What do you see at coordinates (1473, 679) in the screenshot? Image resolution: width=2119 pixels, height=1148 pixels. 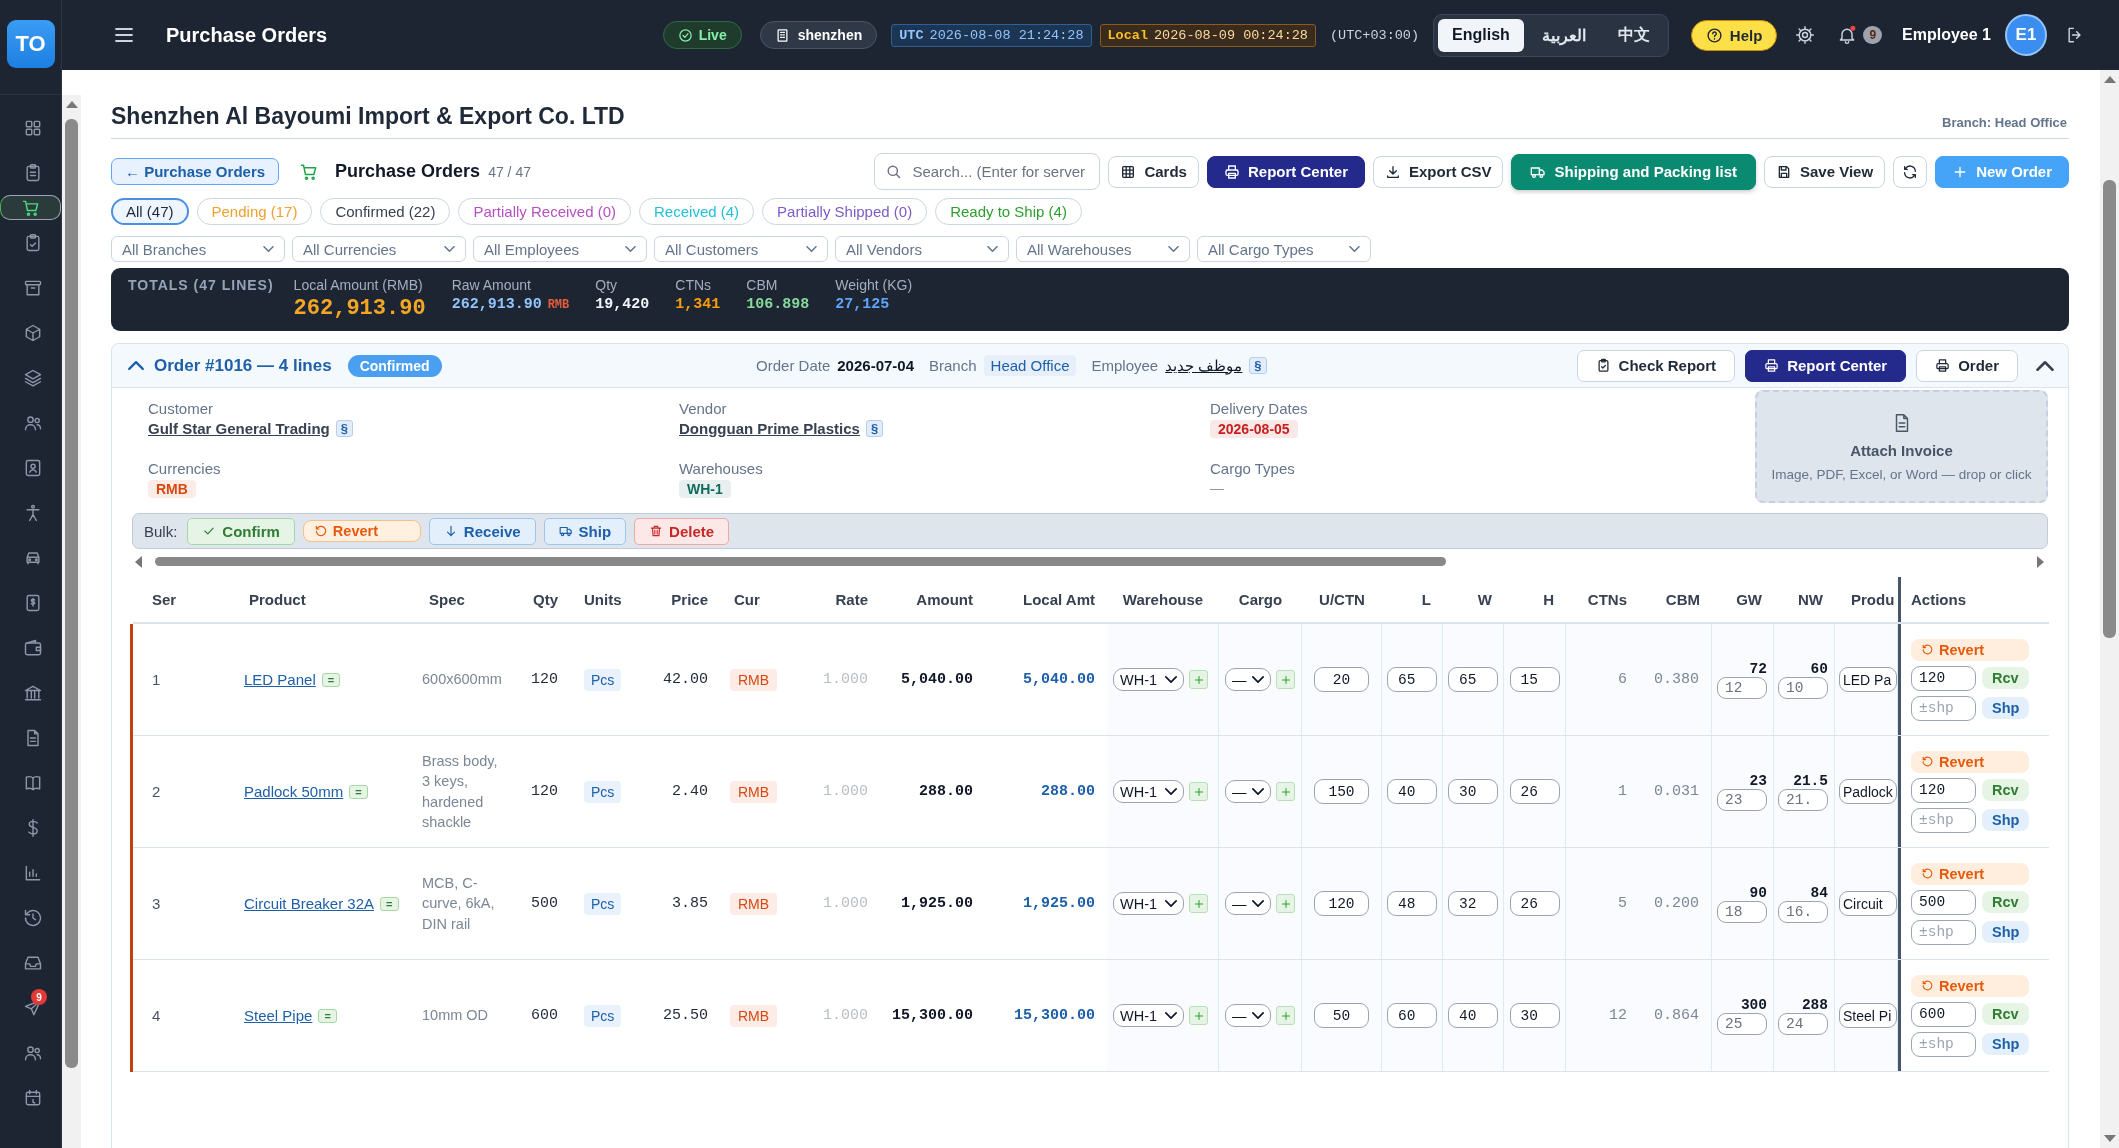 I see `width-field: 65` at bounding box center [1473, 679].